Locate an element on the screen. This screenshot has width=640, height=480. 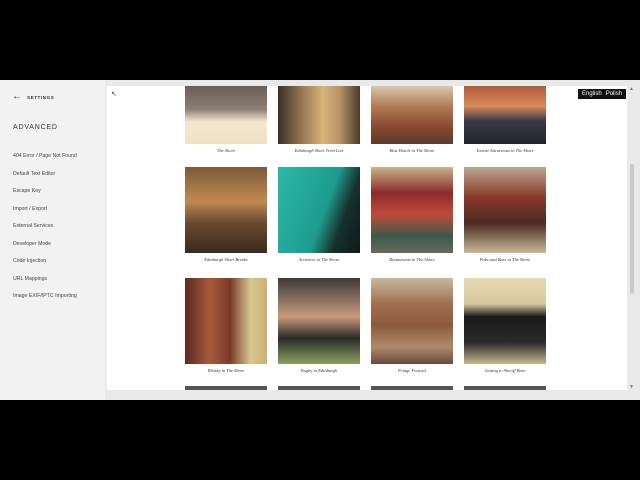
gallery-tile: Tourist Attractions in The Shore is located at coordinates (505, 119).